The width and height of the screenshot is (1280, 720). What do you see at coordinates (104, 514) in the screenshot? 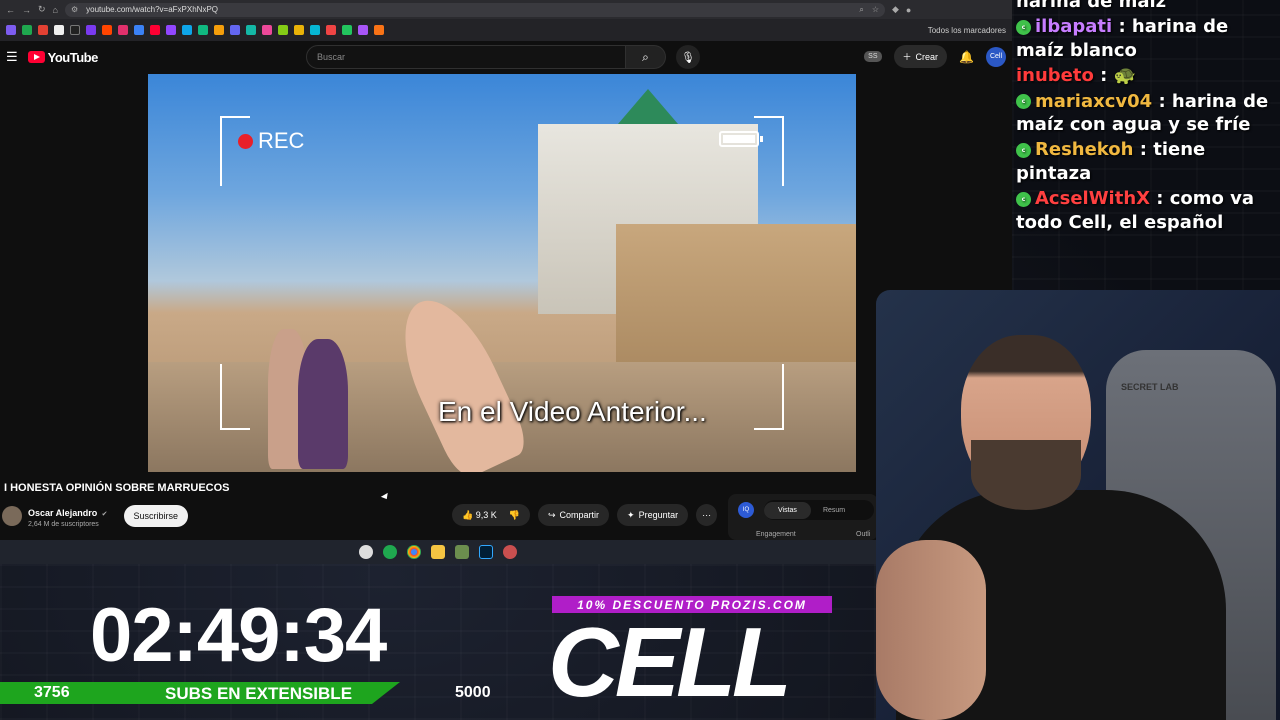
I see `verified-icon: ✔` at bounding box center [104, 514].